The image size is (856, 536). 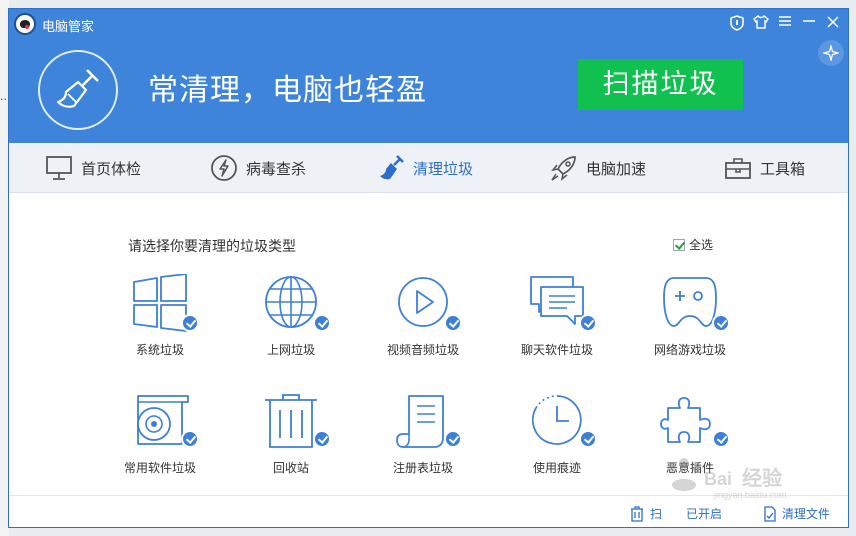 I want to click on category-video-audio-junk: 视频音频垃圾, so click(x=423, y=324).